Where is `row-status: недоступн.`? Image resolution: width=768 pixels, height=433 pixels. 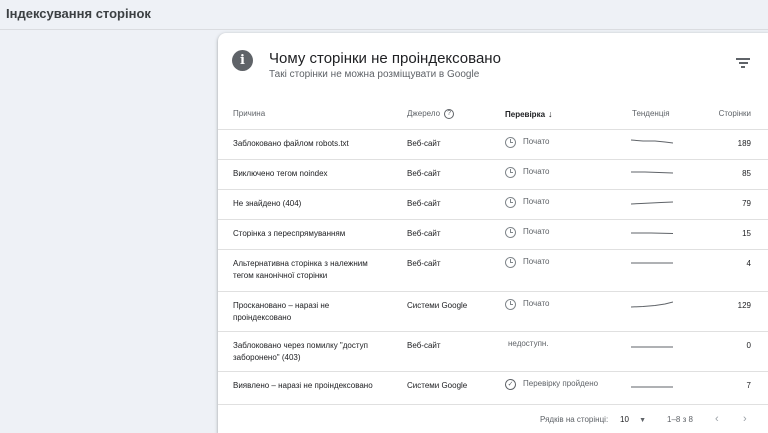
row-status: недоступн. is located at coordinates (527, 344).